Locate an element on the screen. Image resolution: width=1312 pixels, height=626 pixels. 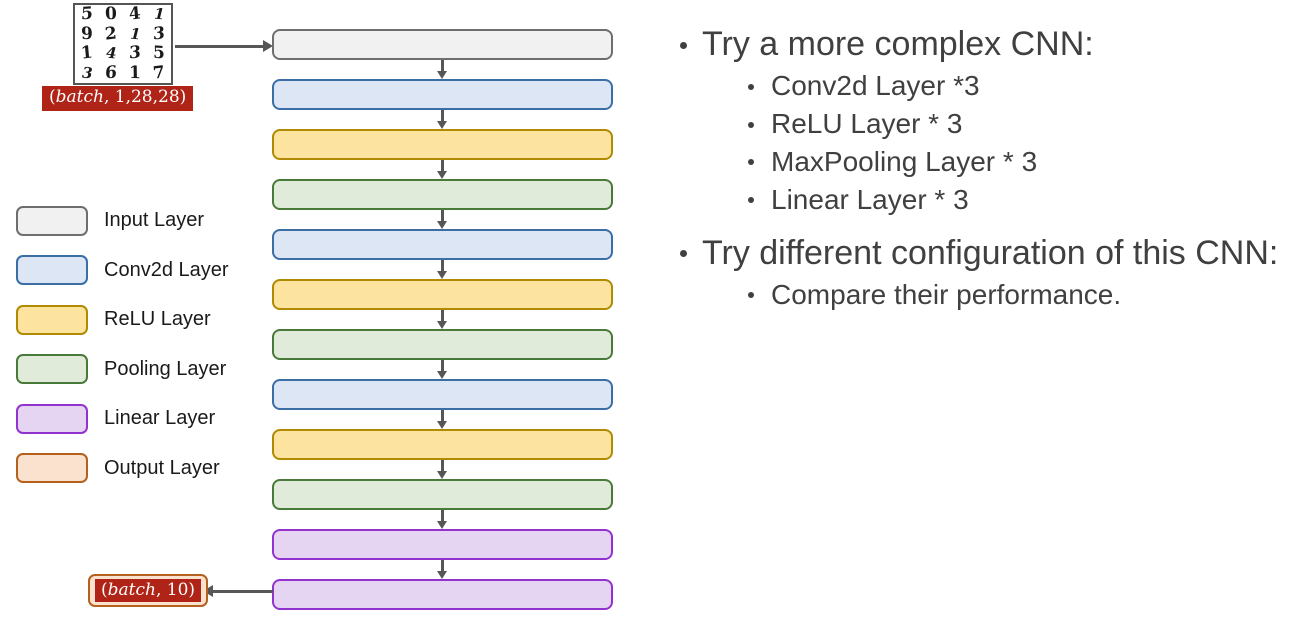
output-connector-arrow is located at coordinates (238, 592).